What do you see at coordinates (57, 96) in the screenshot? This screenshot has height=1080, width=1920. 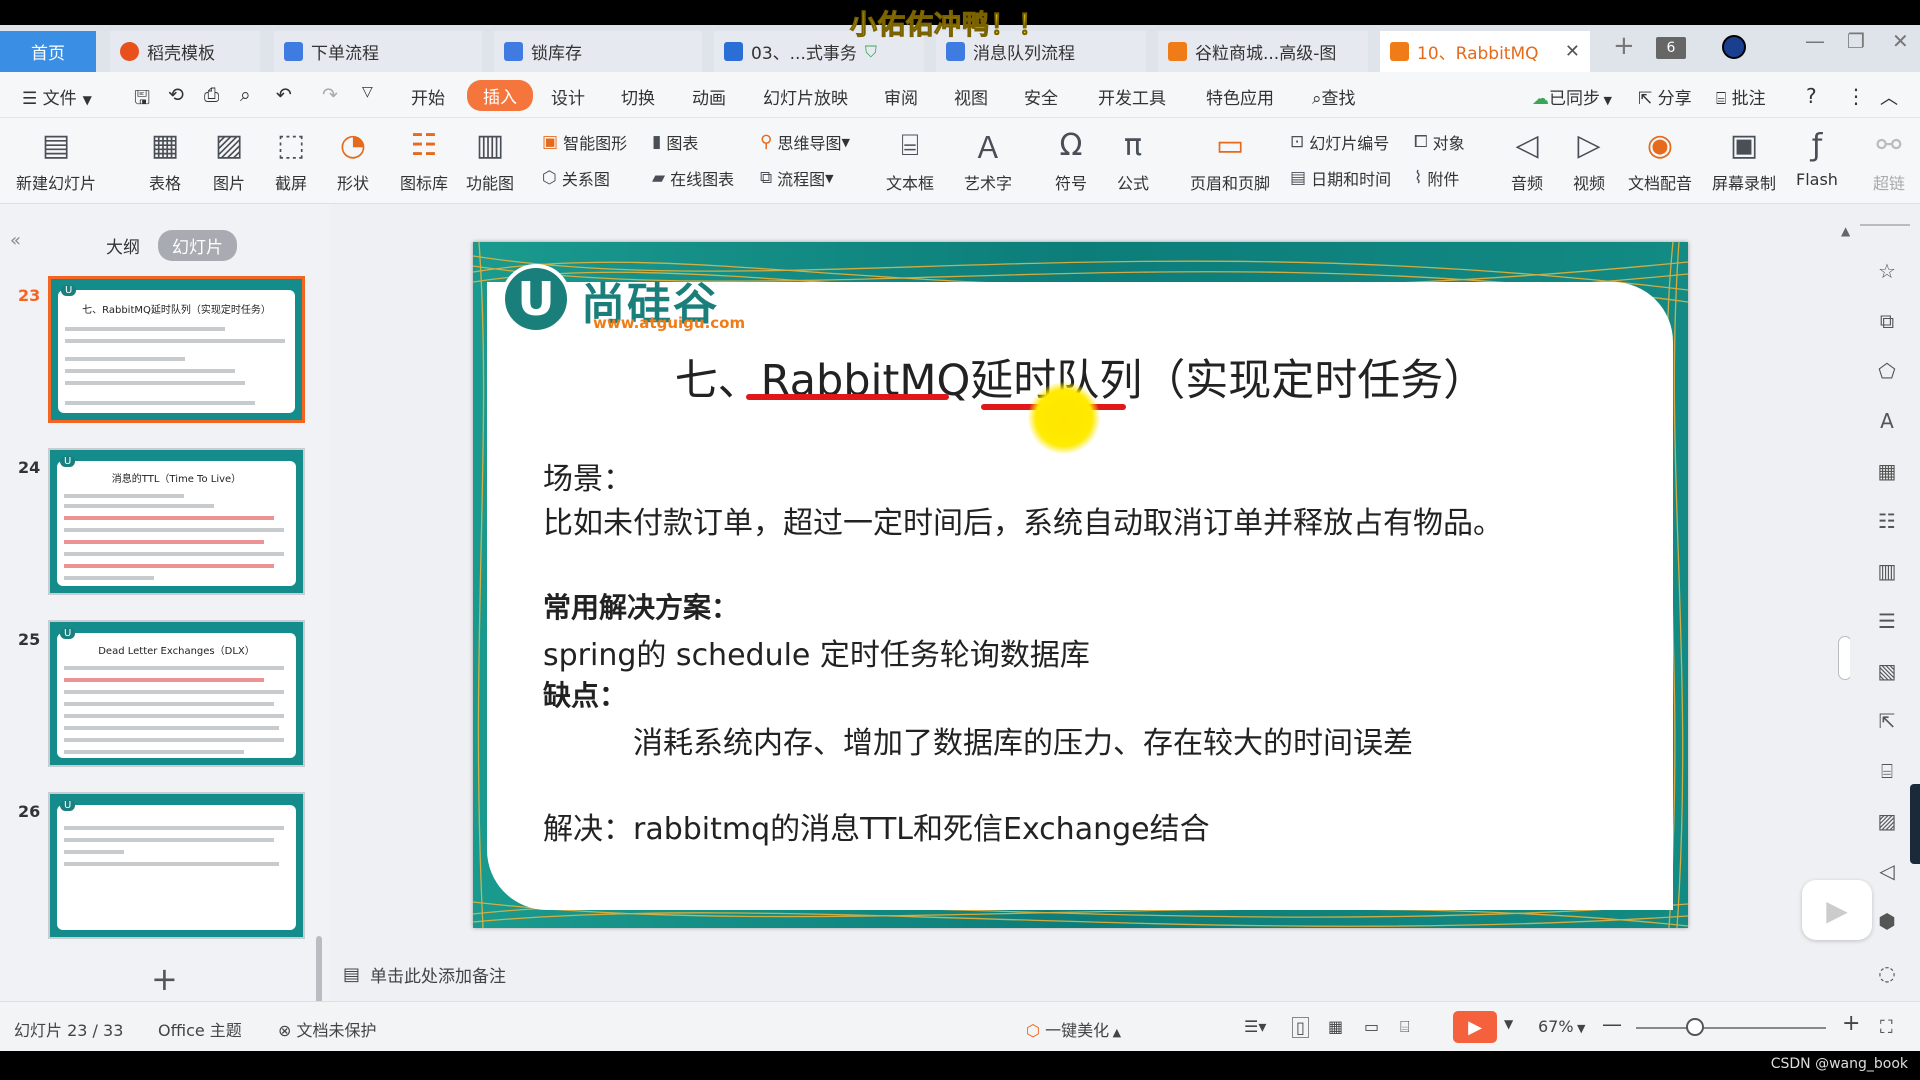 I see `file-menu: ☰ 文件 ▼` at bounding box center [57, 96].